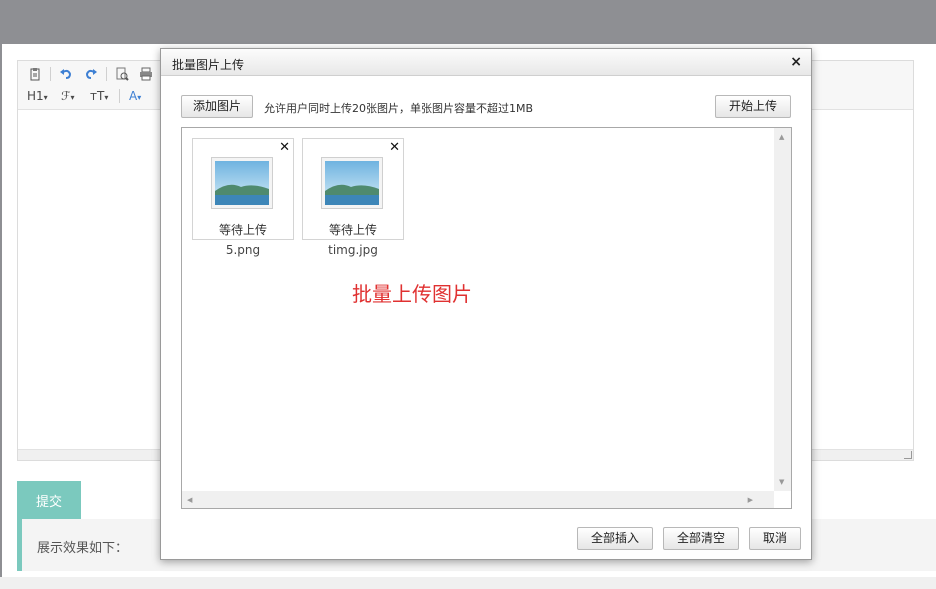 This screenshot has height=589, width=936. I want to click on page-bottom-strip, so click(468, 583).